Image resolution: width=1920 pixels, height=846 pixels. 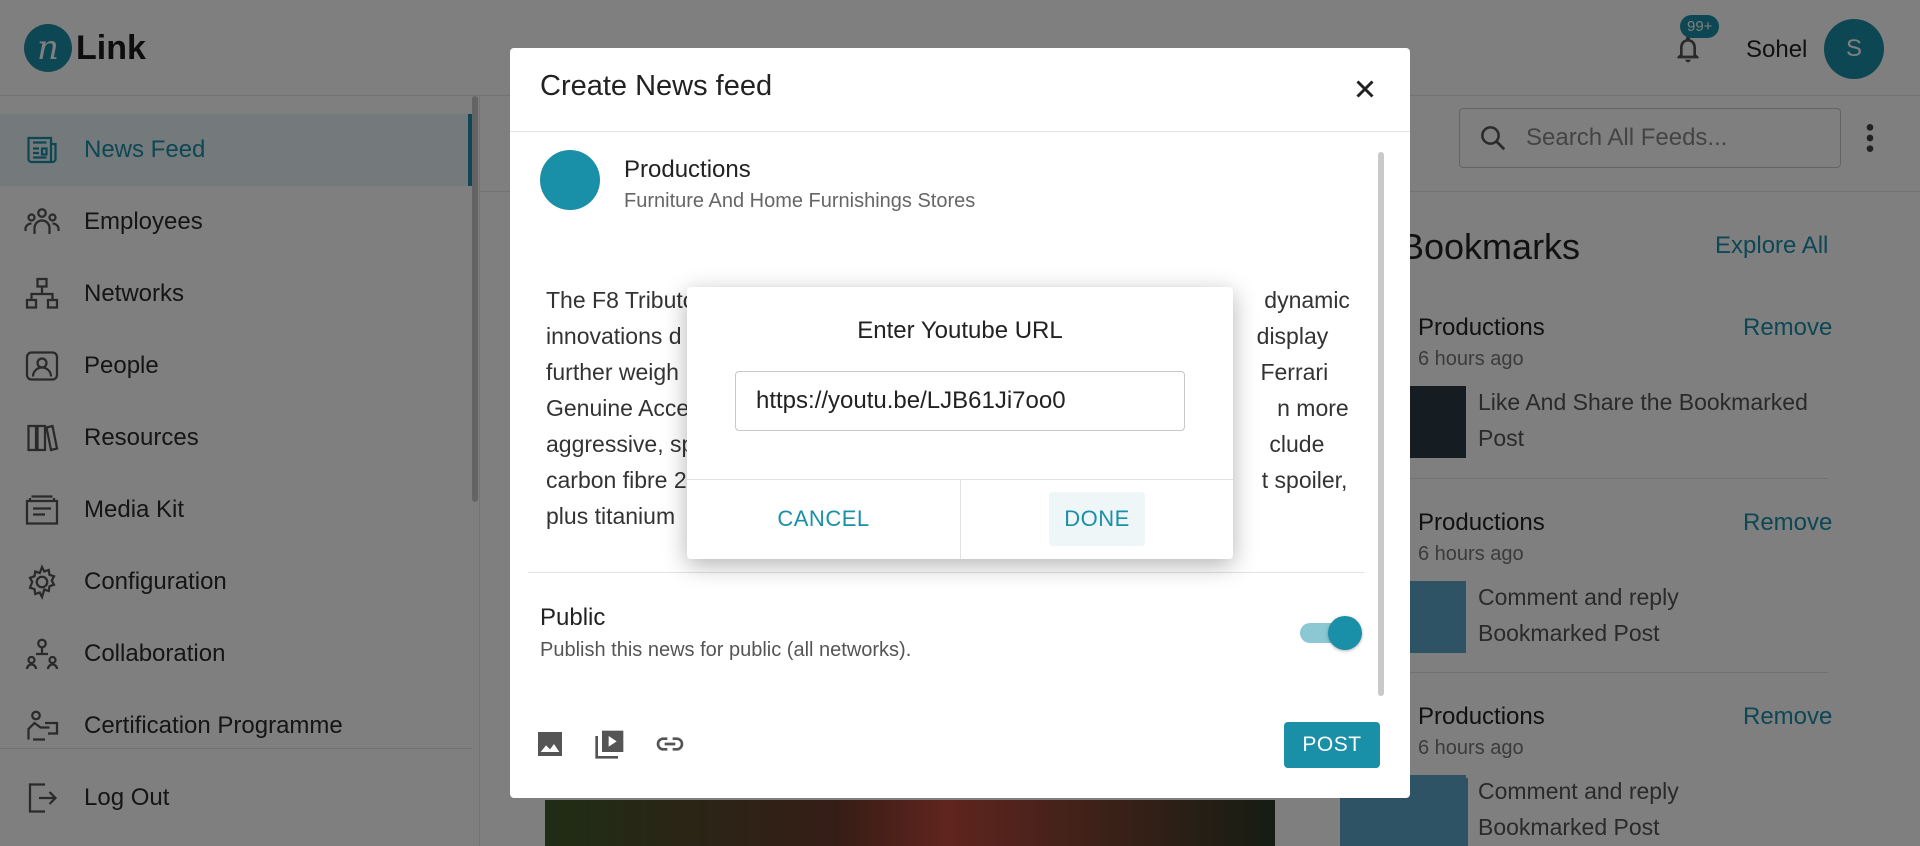 What do you see at coordinates (687, 169) in the screenshot?
I see `org-name: Productions` at bounding box center [687, 169].